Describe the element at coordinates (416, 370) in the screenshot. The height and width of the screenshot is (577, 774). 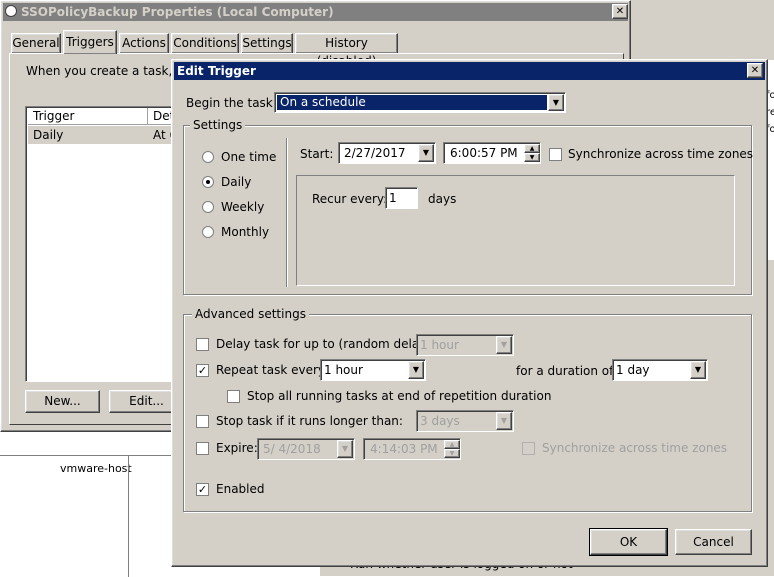
I see `repeat-chevron-down-icon: ▼` at that location.